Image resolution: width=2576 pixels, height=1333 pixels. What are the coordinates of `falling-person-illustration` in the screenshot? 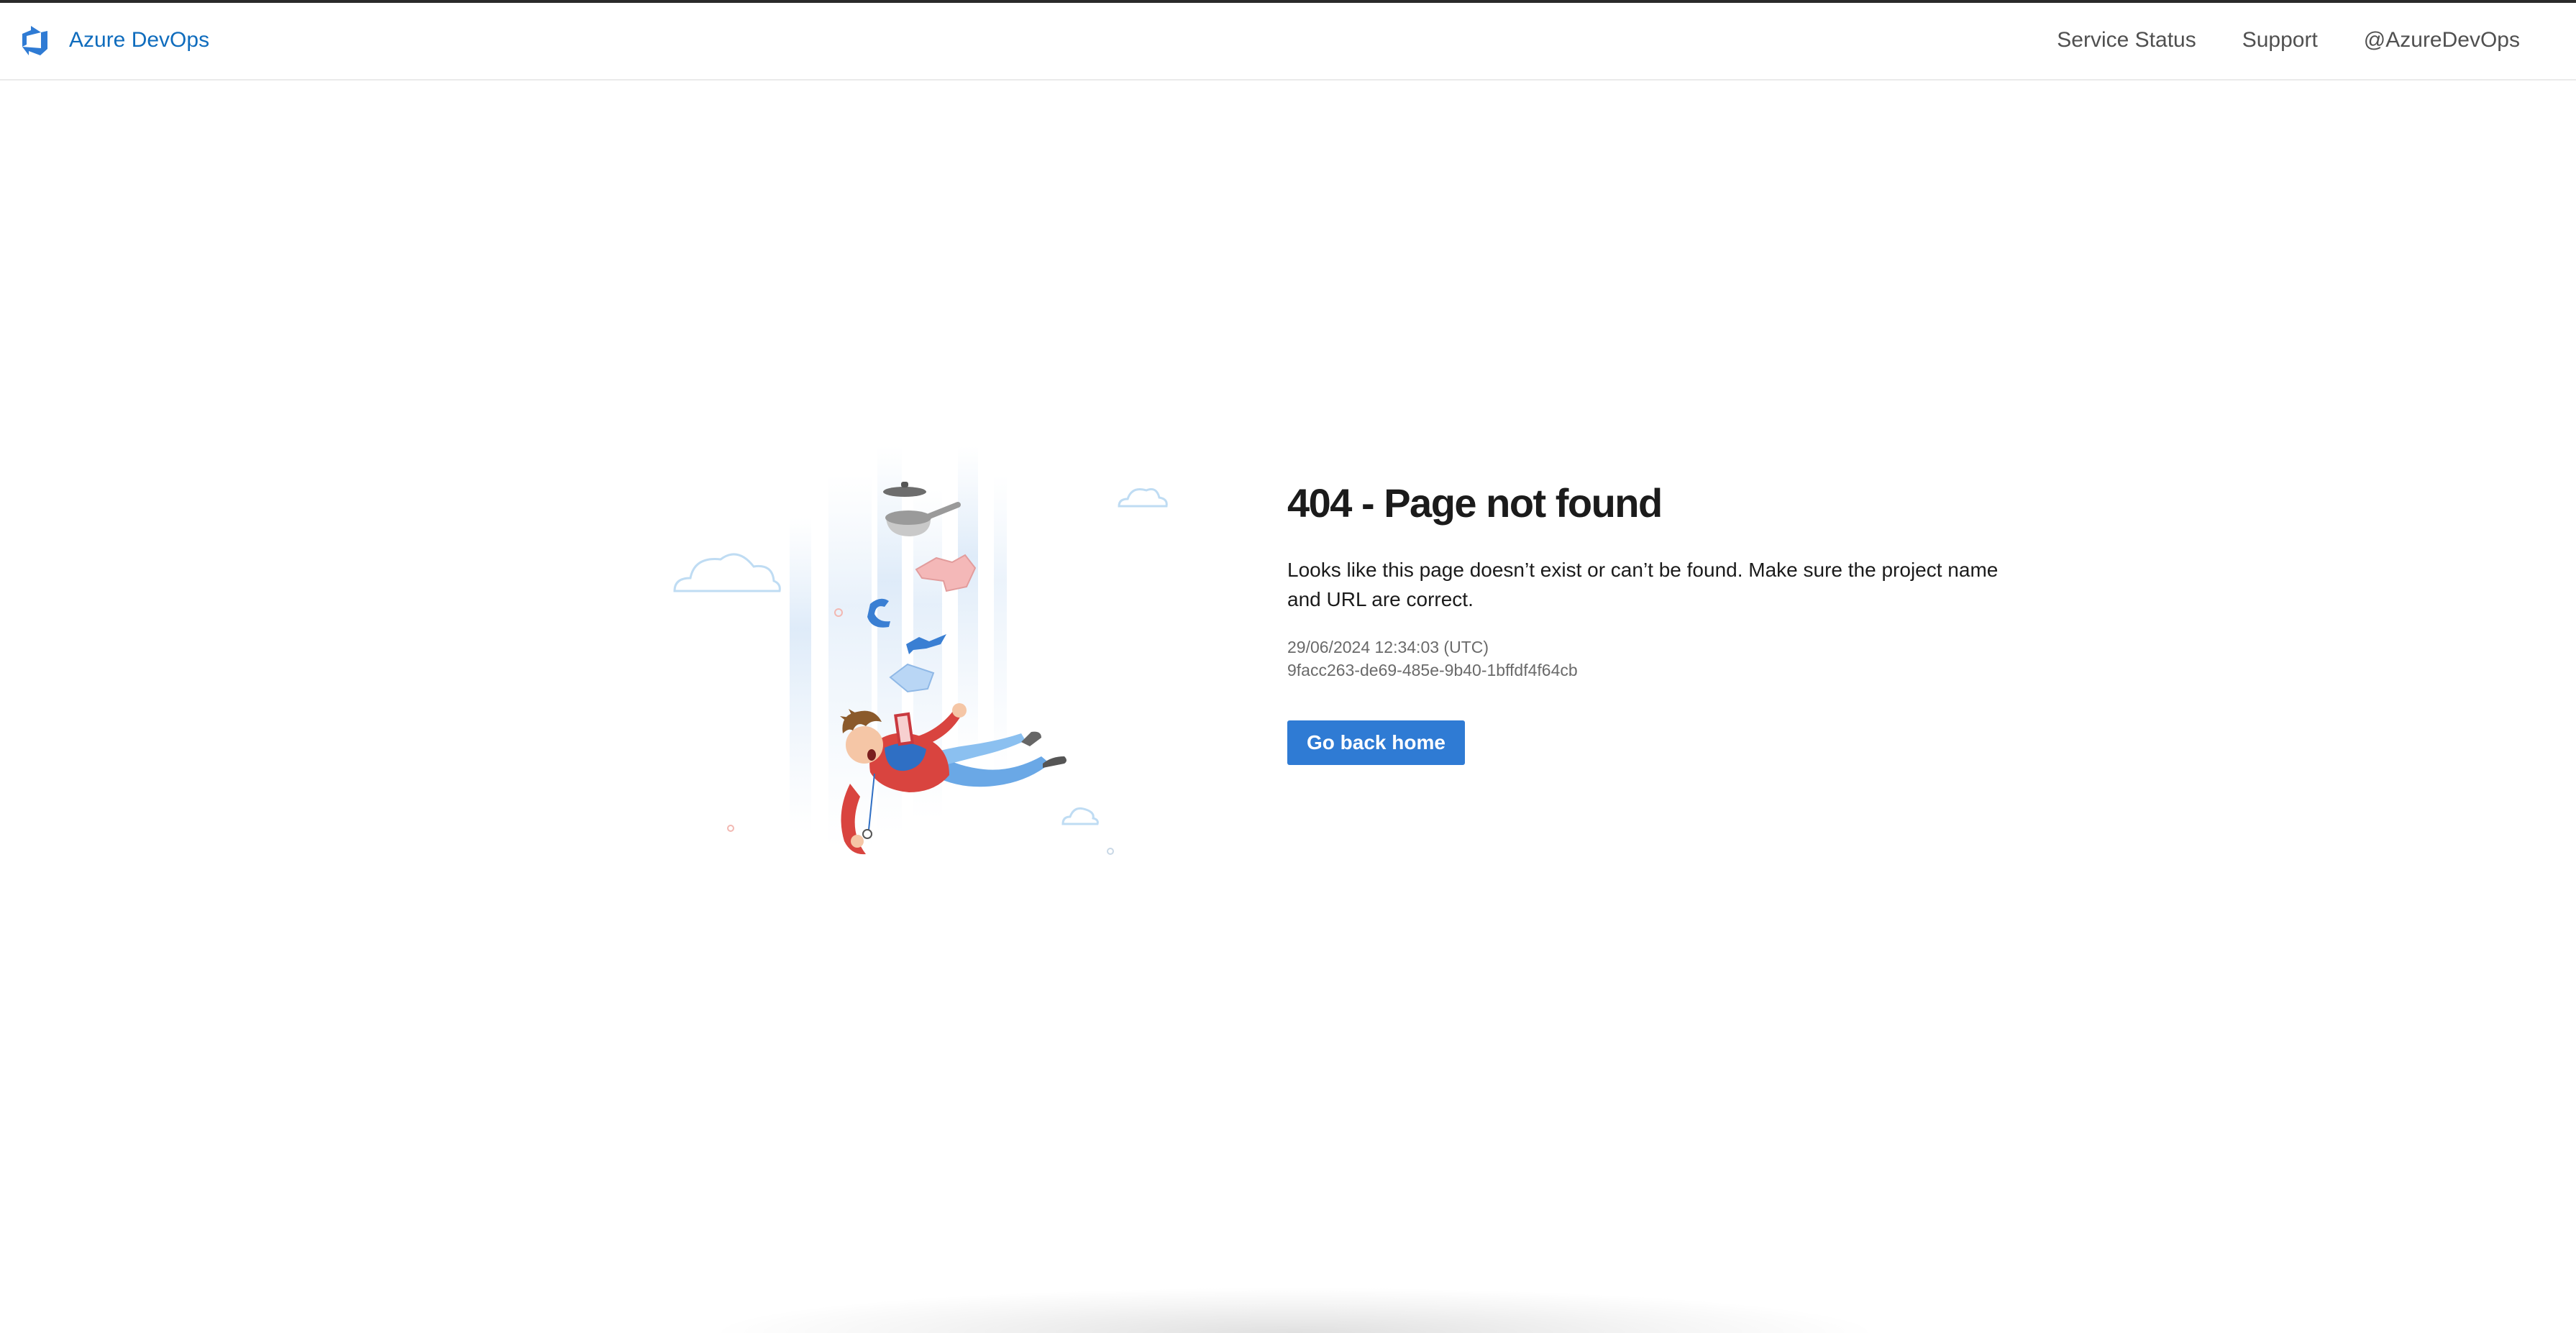 It's located at (920, 650).